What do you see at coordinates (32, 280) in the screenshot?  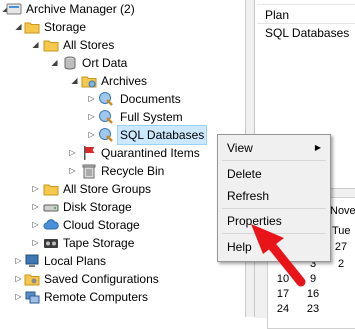 I see `configuration-folder-icon` at bounding box center [32, 280].